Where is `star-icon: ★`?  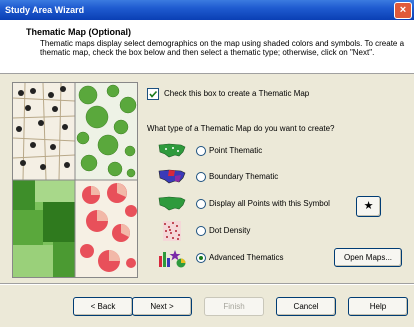
star-icon: ★ is located at coordinates (368, 206).